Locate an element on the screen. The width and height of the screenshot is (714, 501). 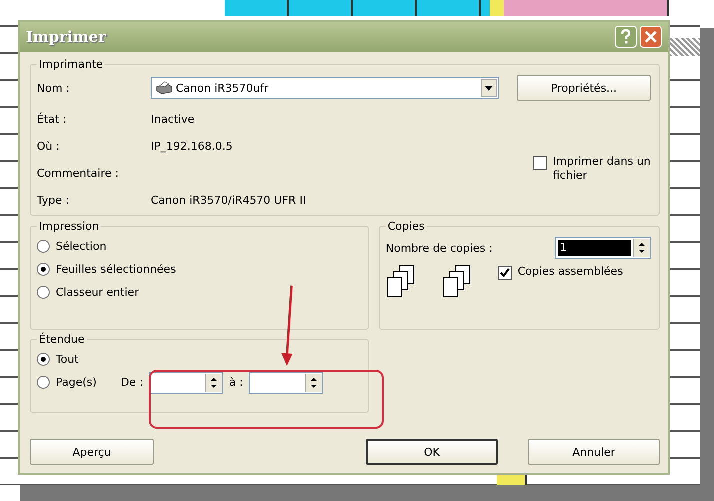
field-value: Canon iR3570/iR4570 UFR II is located at coordinates (228, 200).